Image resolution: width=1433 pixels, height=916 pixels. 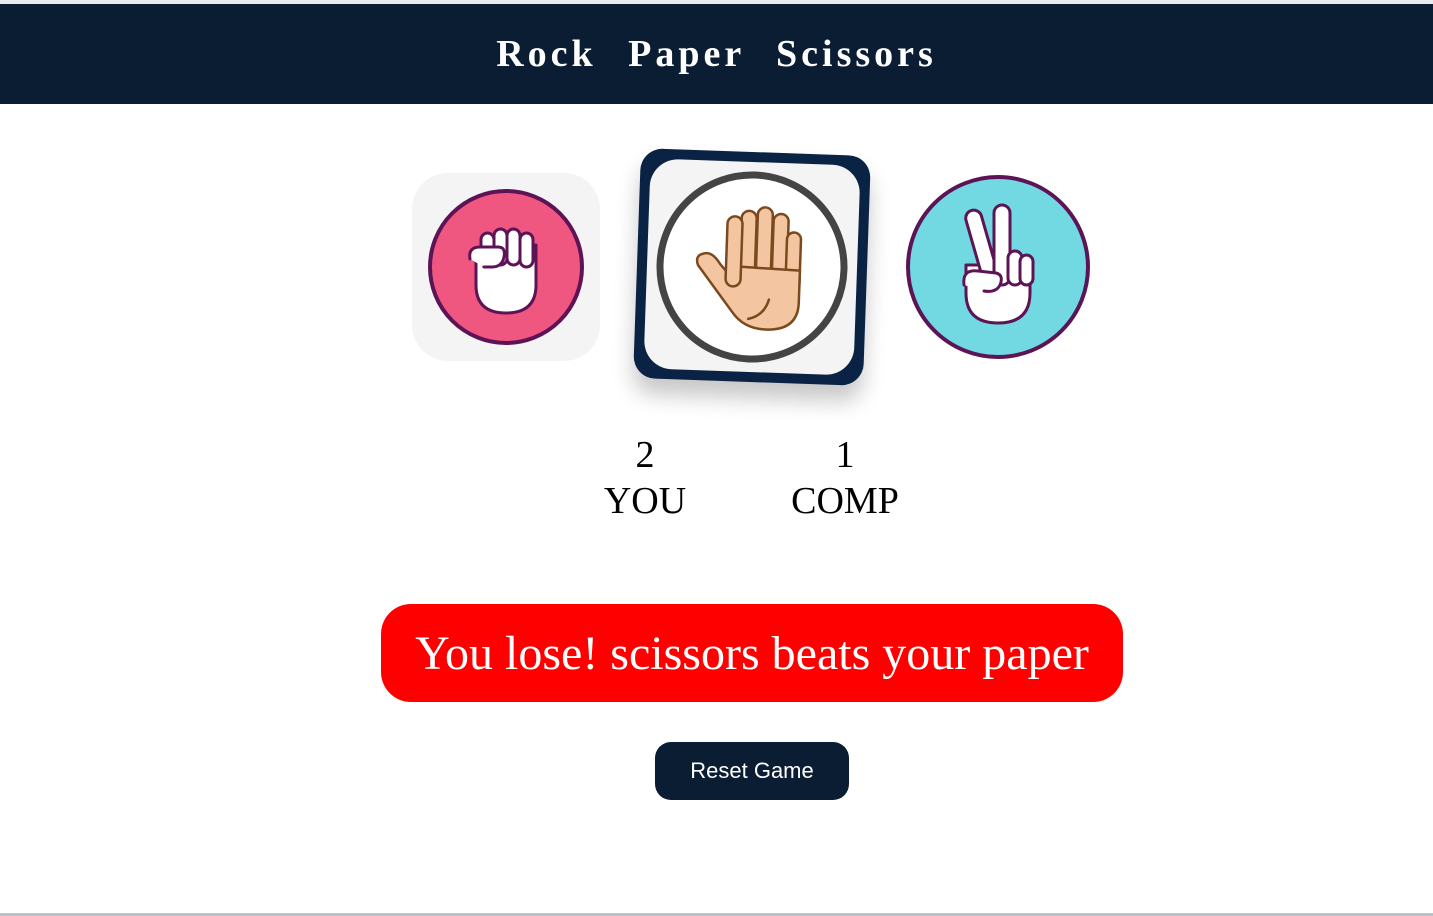 I want to click on app-header: Rock Paper Scissors, so click(x=716, y=54).